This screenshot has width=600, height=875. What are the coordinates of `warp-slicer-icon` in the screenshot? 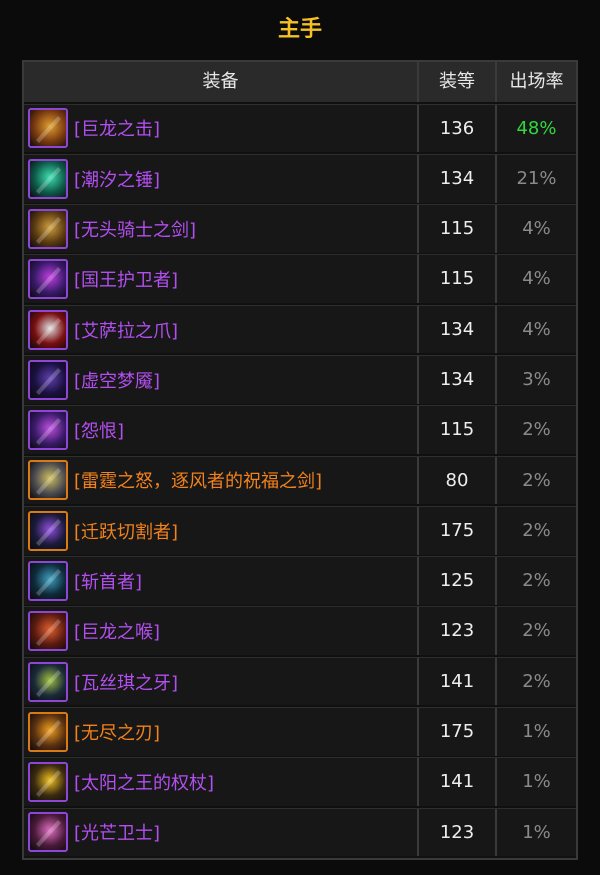 It's located at (48, 530).